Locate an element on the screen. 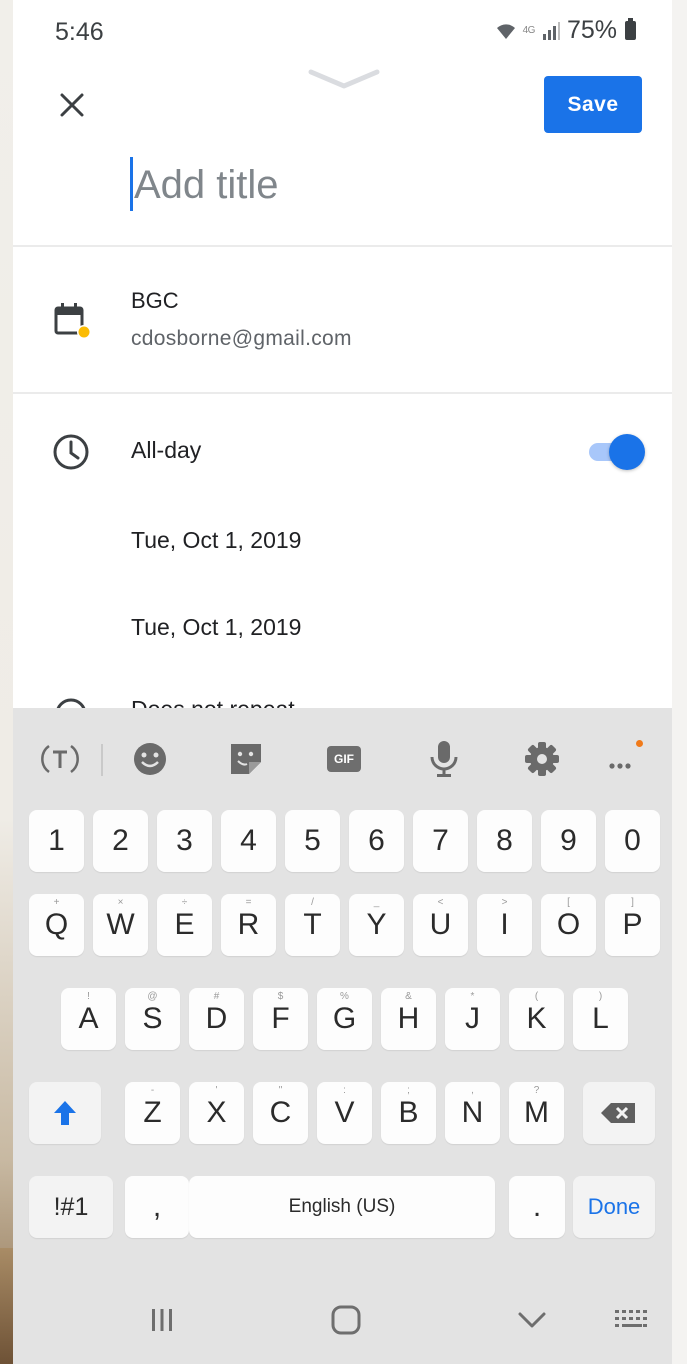 The height and width of the screenshot is (1364, 687). settings-icon is located at coordinates (542, 759).